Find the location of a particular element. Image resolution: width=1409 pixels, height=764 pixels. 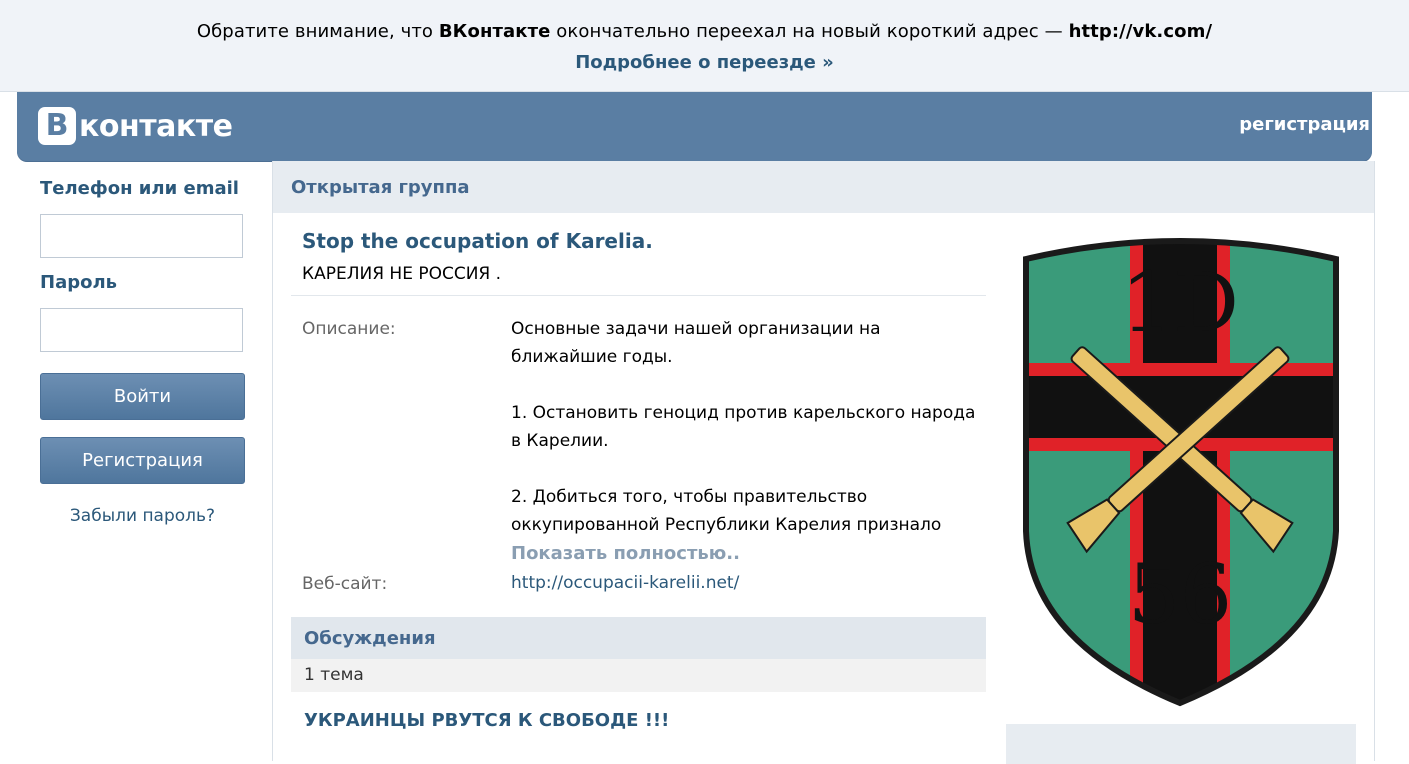

website-link: http://occupacii-karelii.net/ is located at coordinates (625, 583).